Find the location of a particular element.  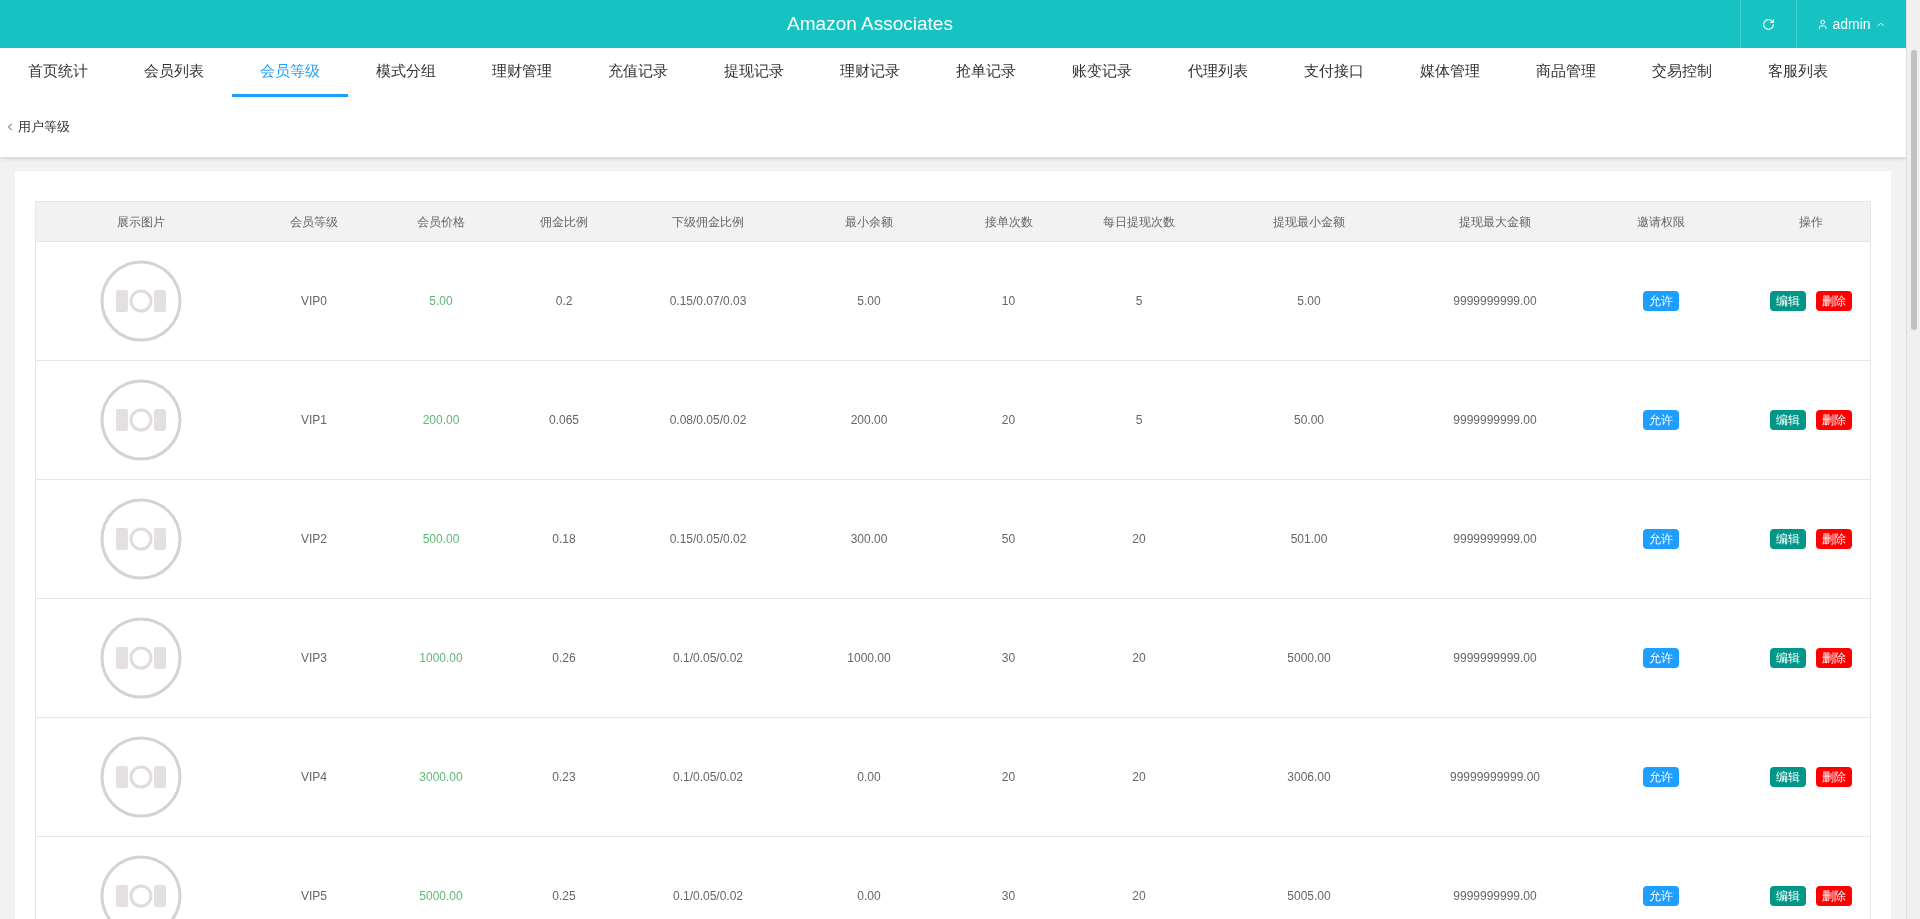

table-cell: 0.18 is located at coordinates (564, 539).